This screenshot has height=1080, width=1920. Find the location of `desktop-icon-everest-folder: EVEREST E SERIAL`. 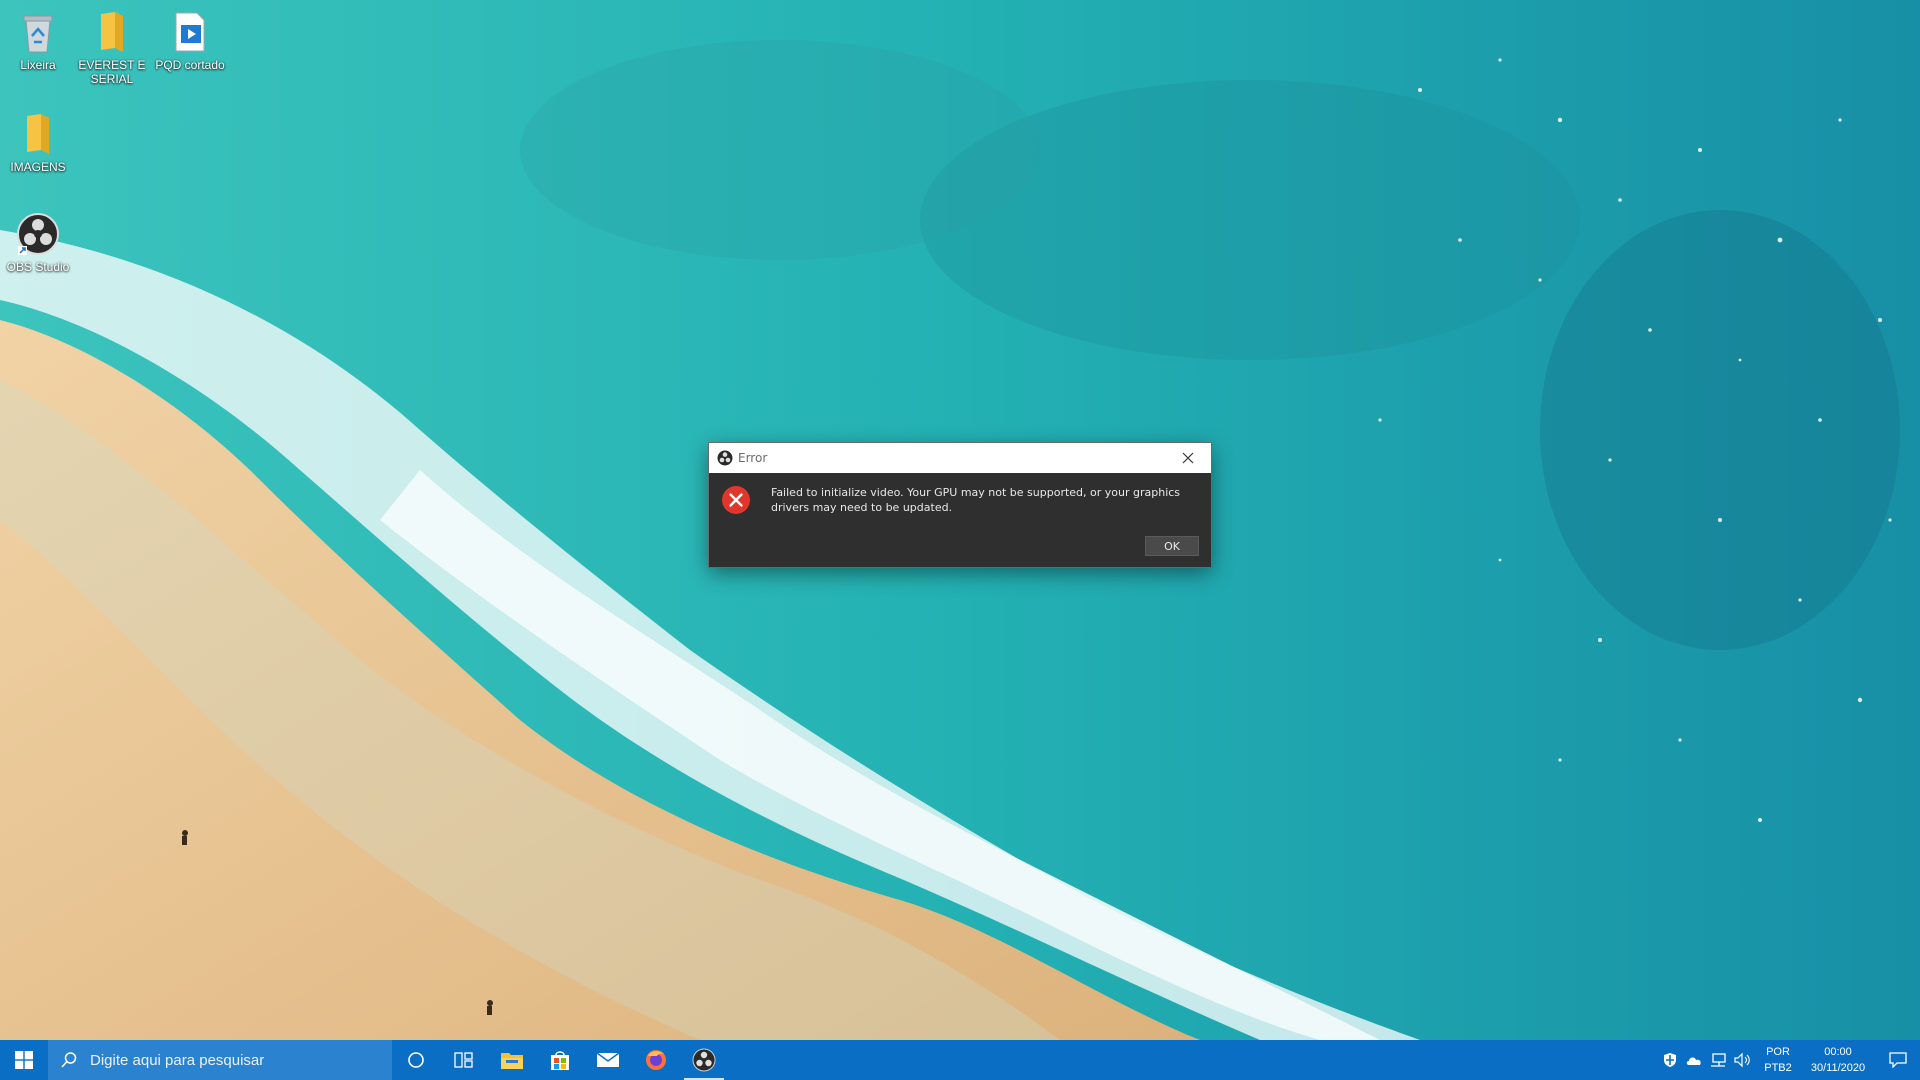

desktop-icon-everest-folder: EVEREST E SERIAL is located at coordinates (112, 47).